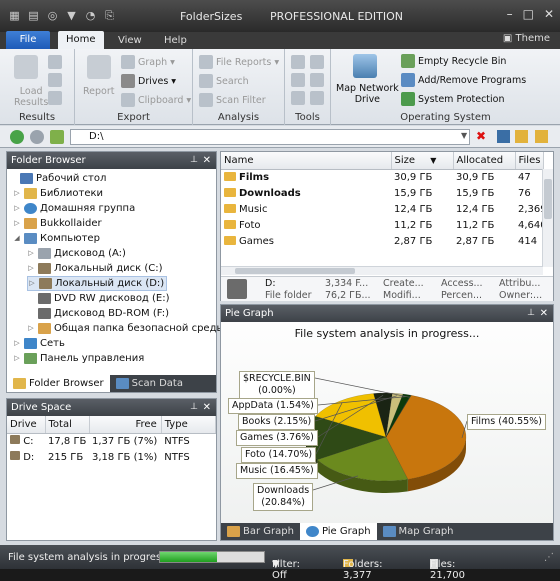 This screenshot has width=560, height=581. I want to click on system-protection-button: System Protection, so click(453, 99).